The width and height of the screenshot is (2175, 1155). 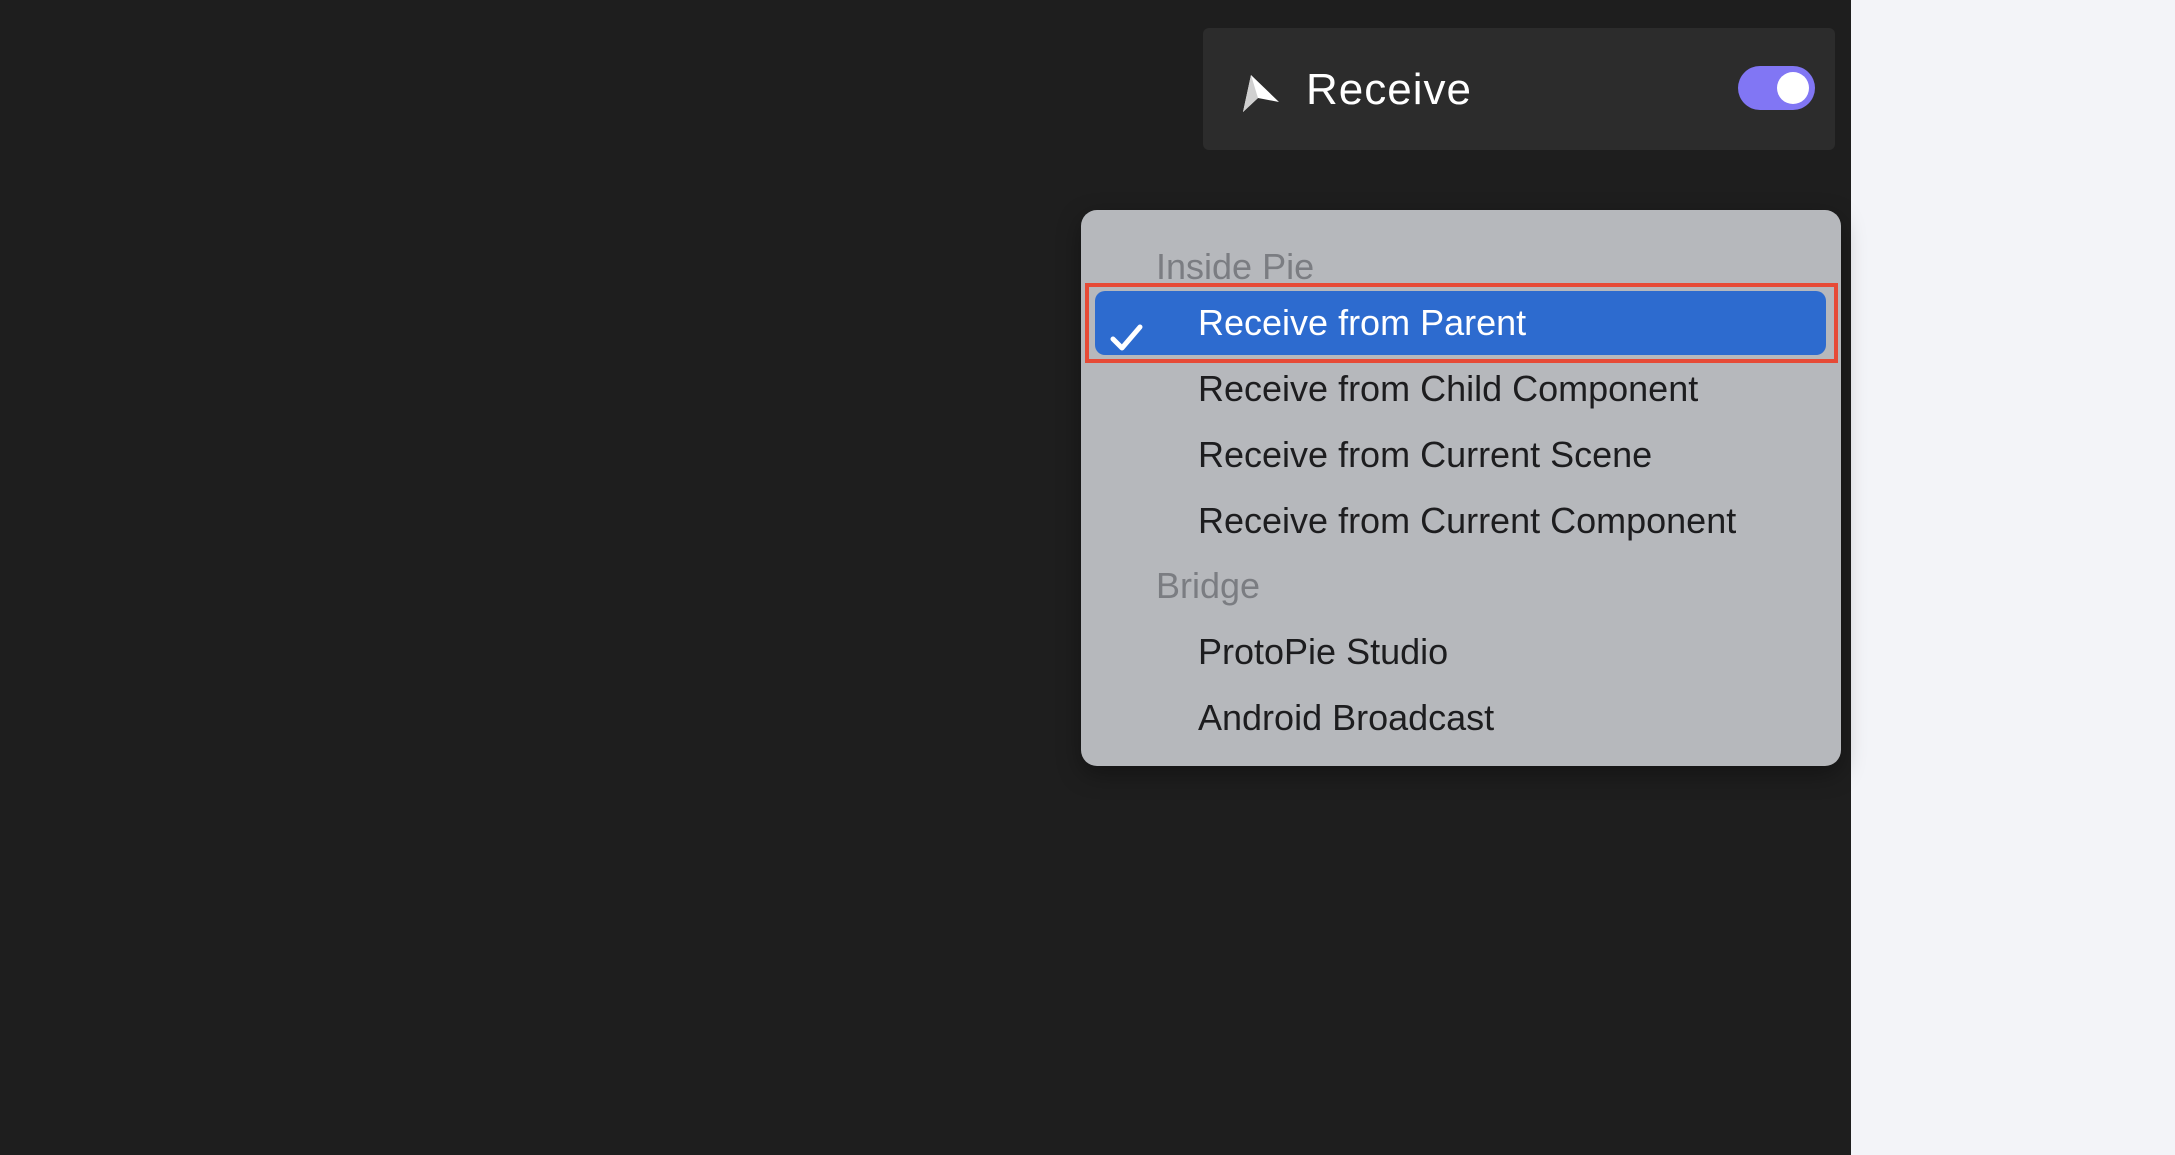 I want to click on receive-toggle, so click(x=1776, y=88).